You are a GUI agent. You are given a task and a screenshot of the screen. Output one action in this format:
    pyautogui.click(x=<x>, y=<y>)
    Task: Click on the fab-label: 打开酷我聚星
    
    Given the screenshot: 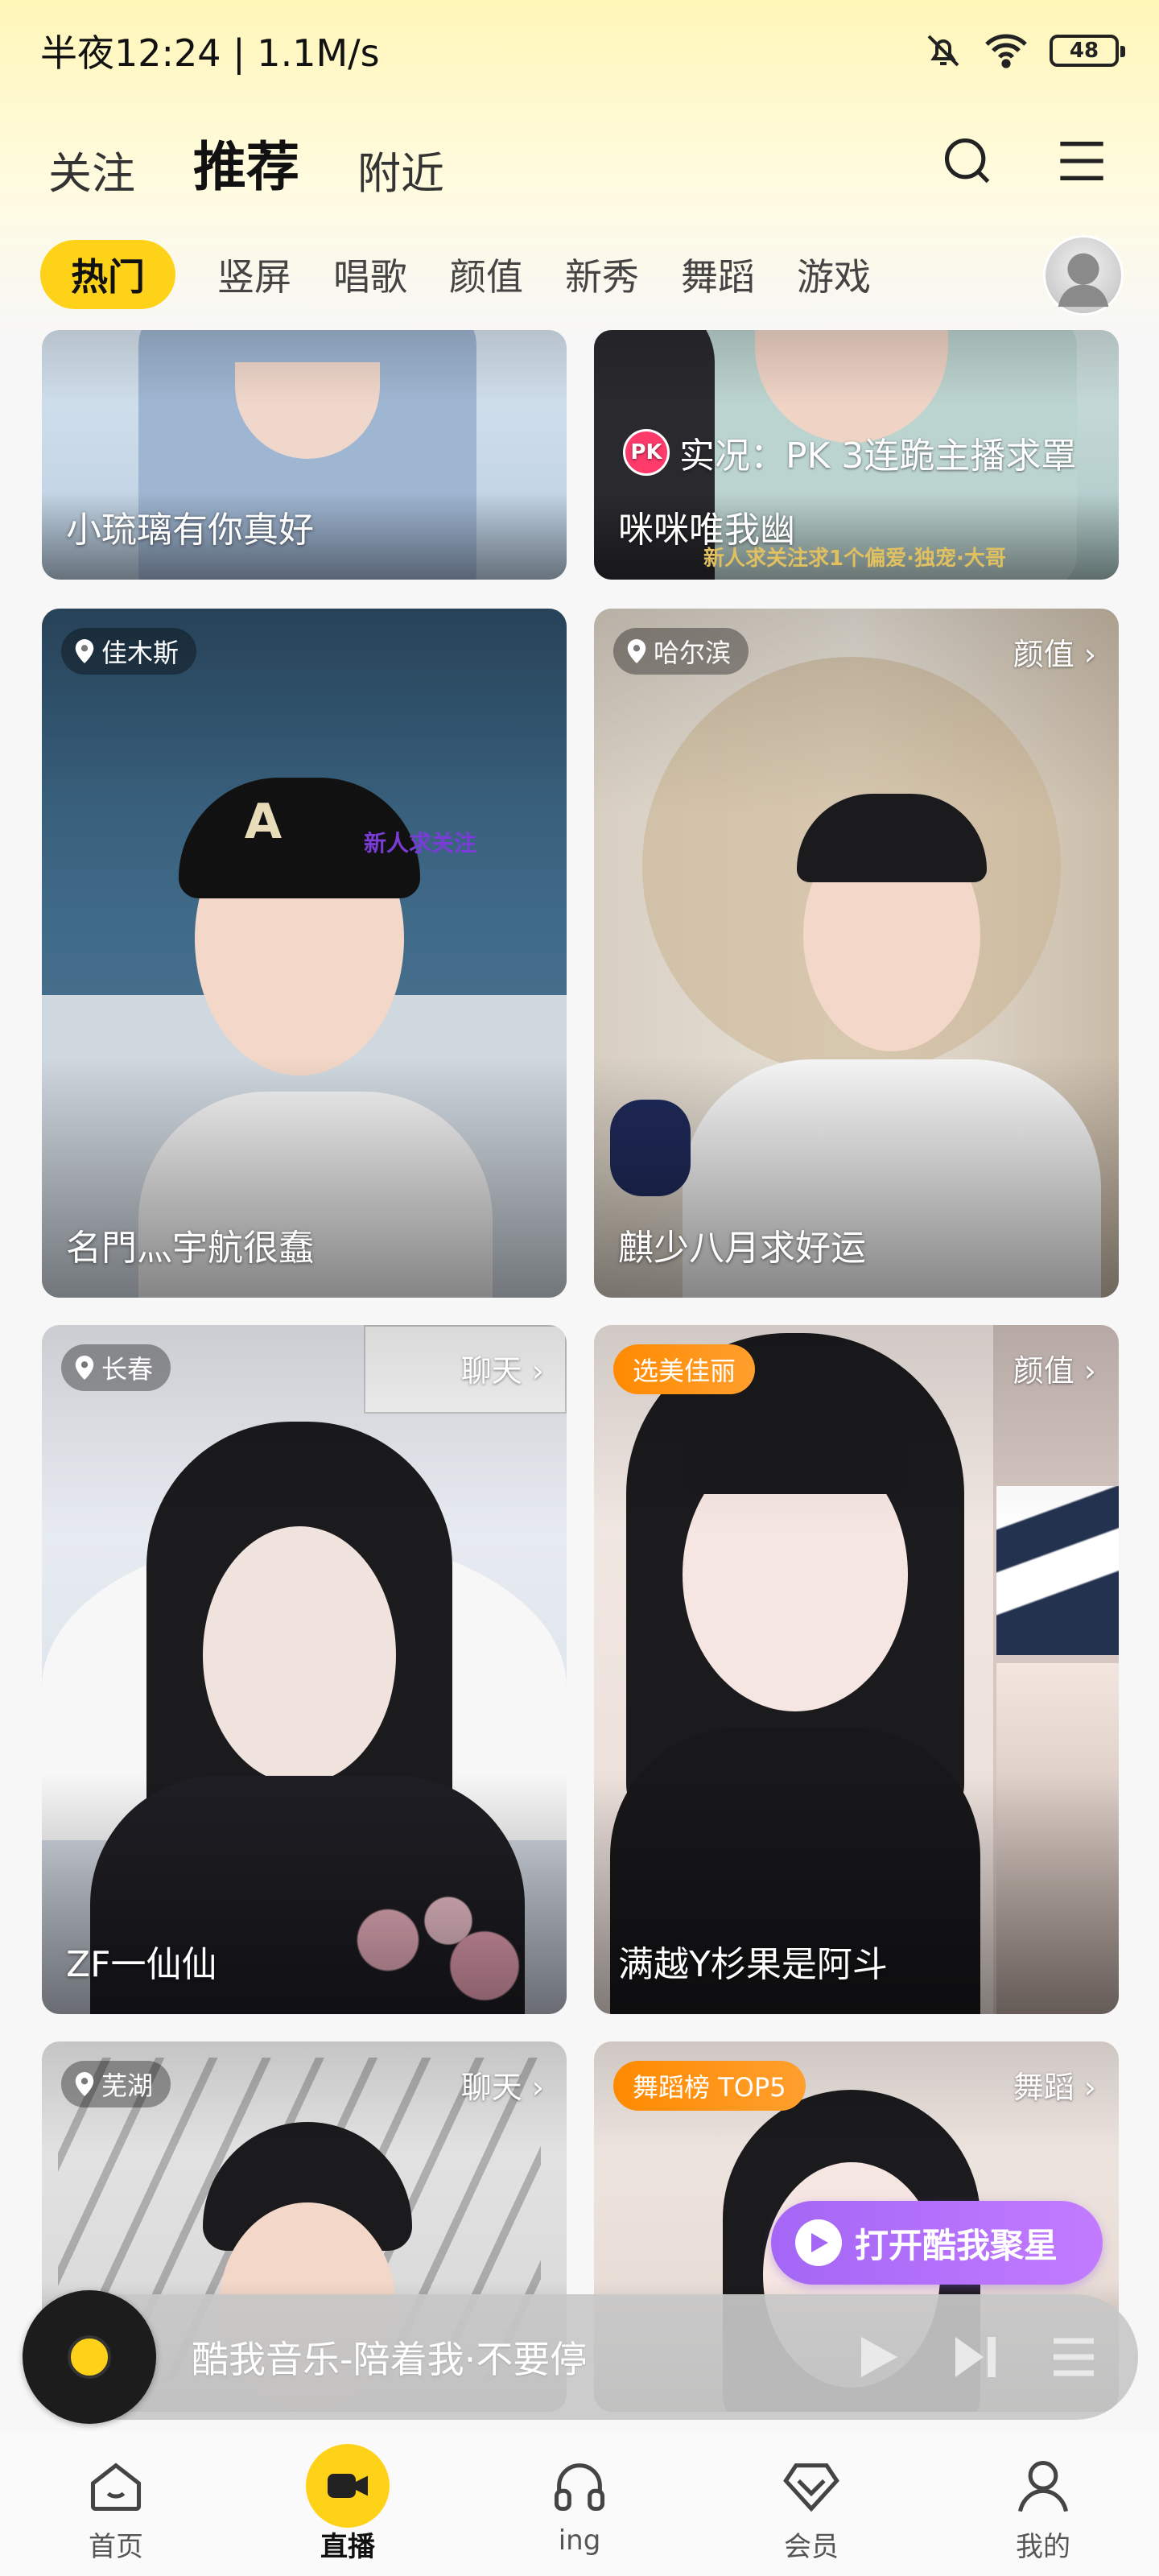 What is the action you would take?
    pyautogui.click(x=956, y=2245)
    